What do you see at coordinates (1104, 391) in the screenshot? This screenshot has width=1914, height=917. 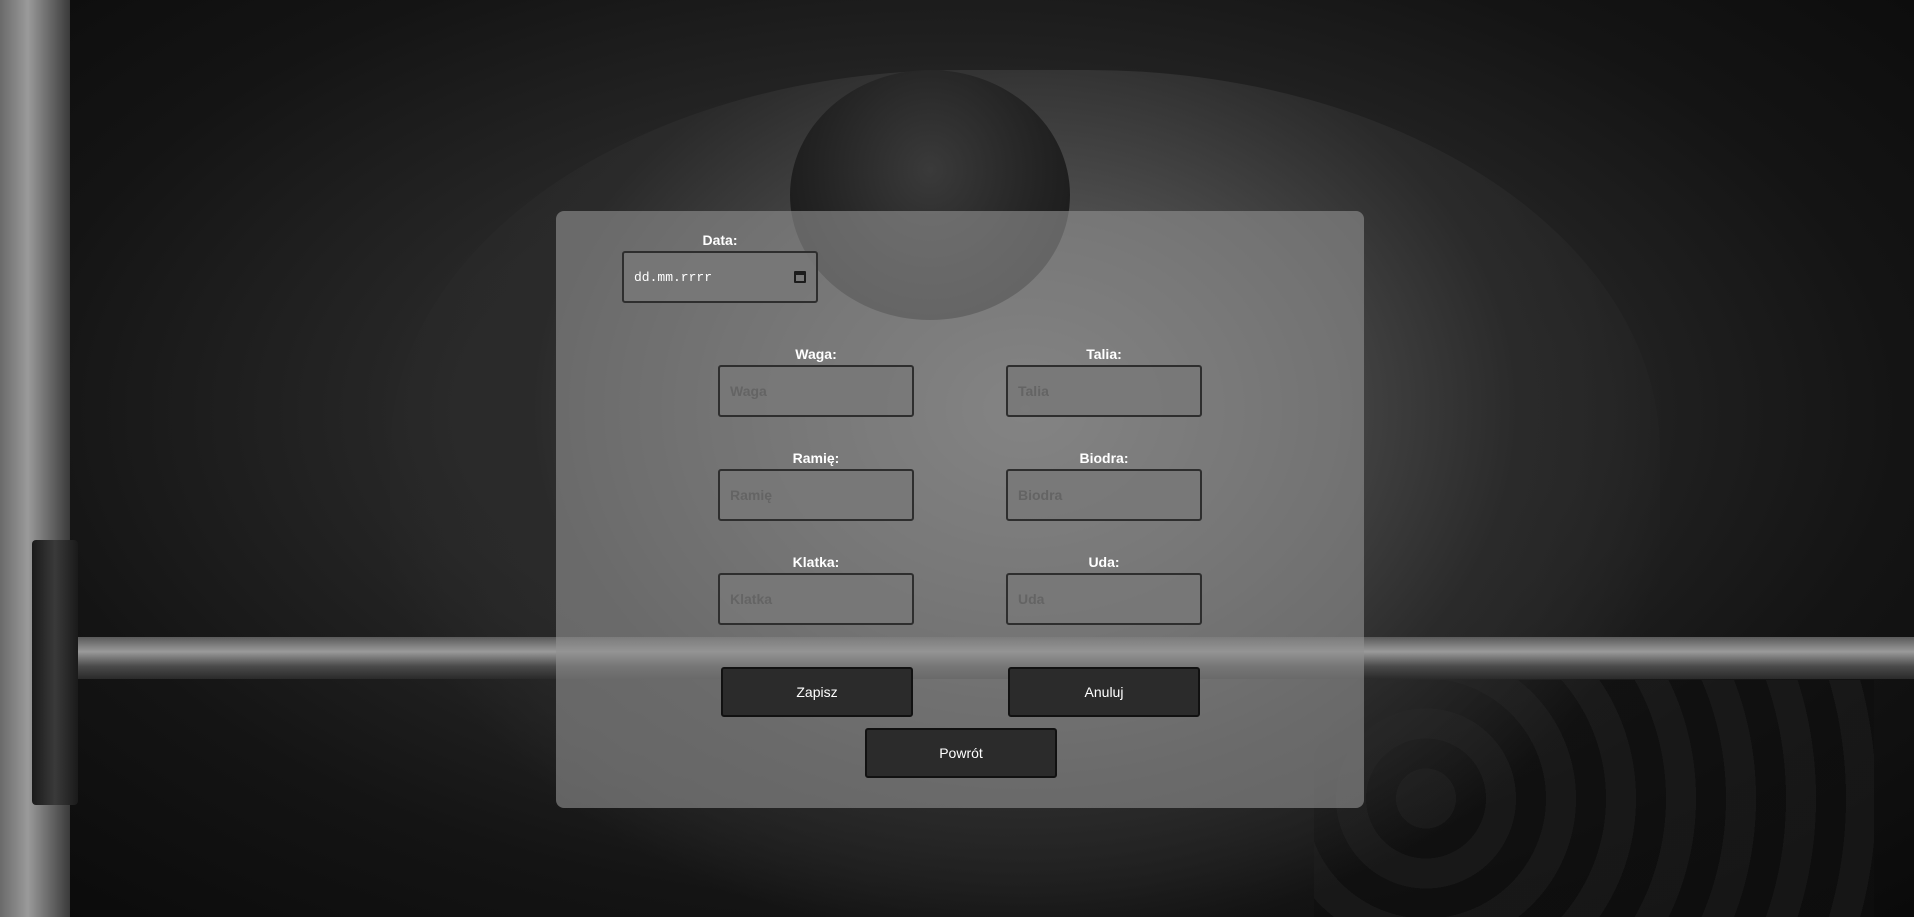 I see `talia-input` at bounding box center [1104, 391].